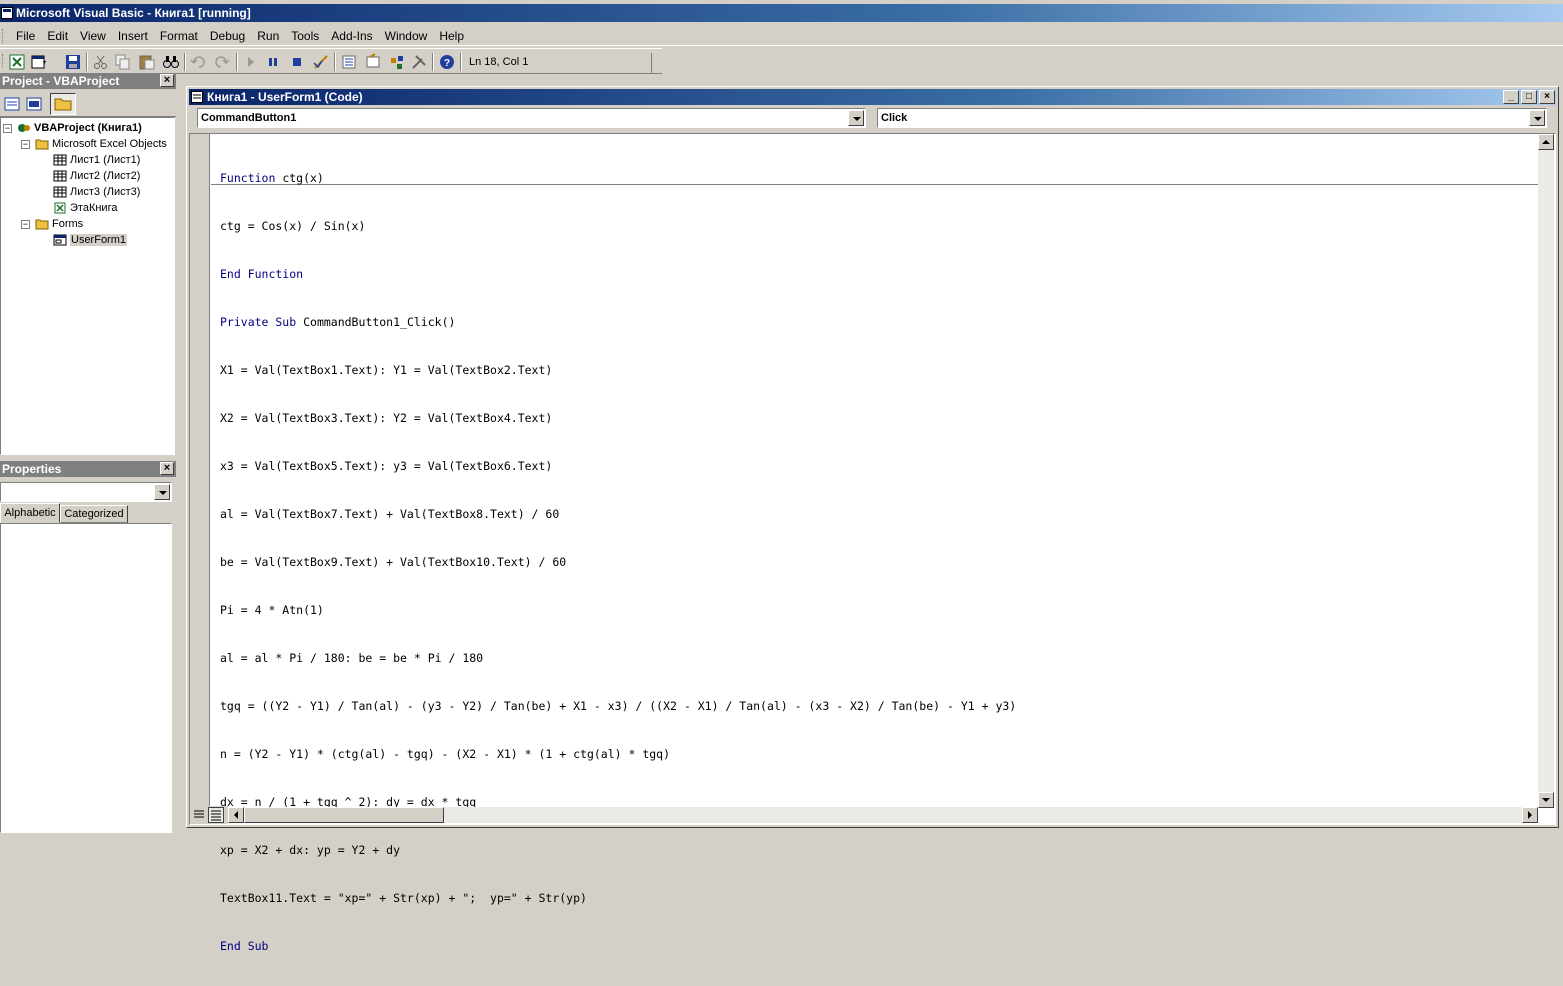  Describe the element at coordinates (1546, 471) in the screenshot. I see `vertical-scrollbar` at that location.